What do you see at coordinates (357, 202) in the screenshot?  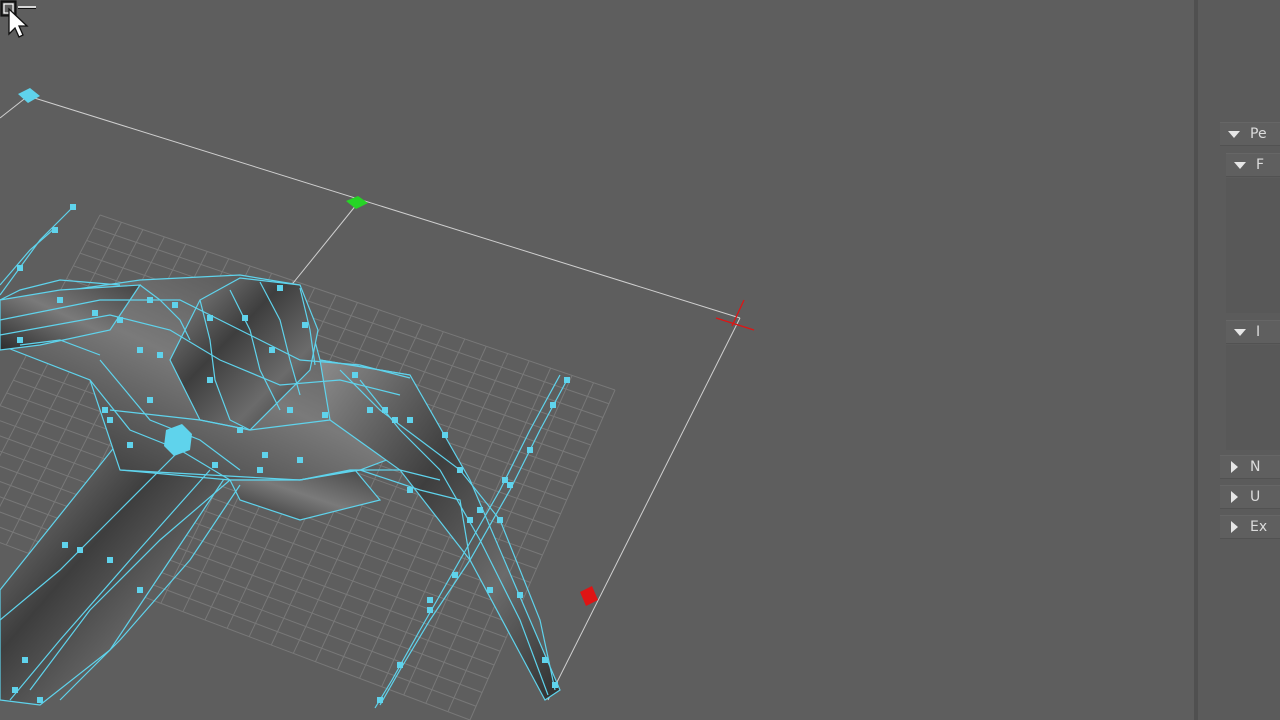 I see `y-axis-handle` at bounding box center [357, 202].